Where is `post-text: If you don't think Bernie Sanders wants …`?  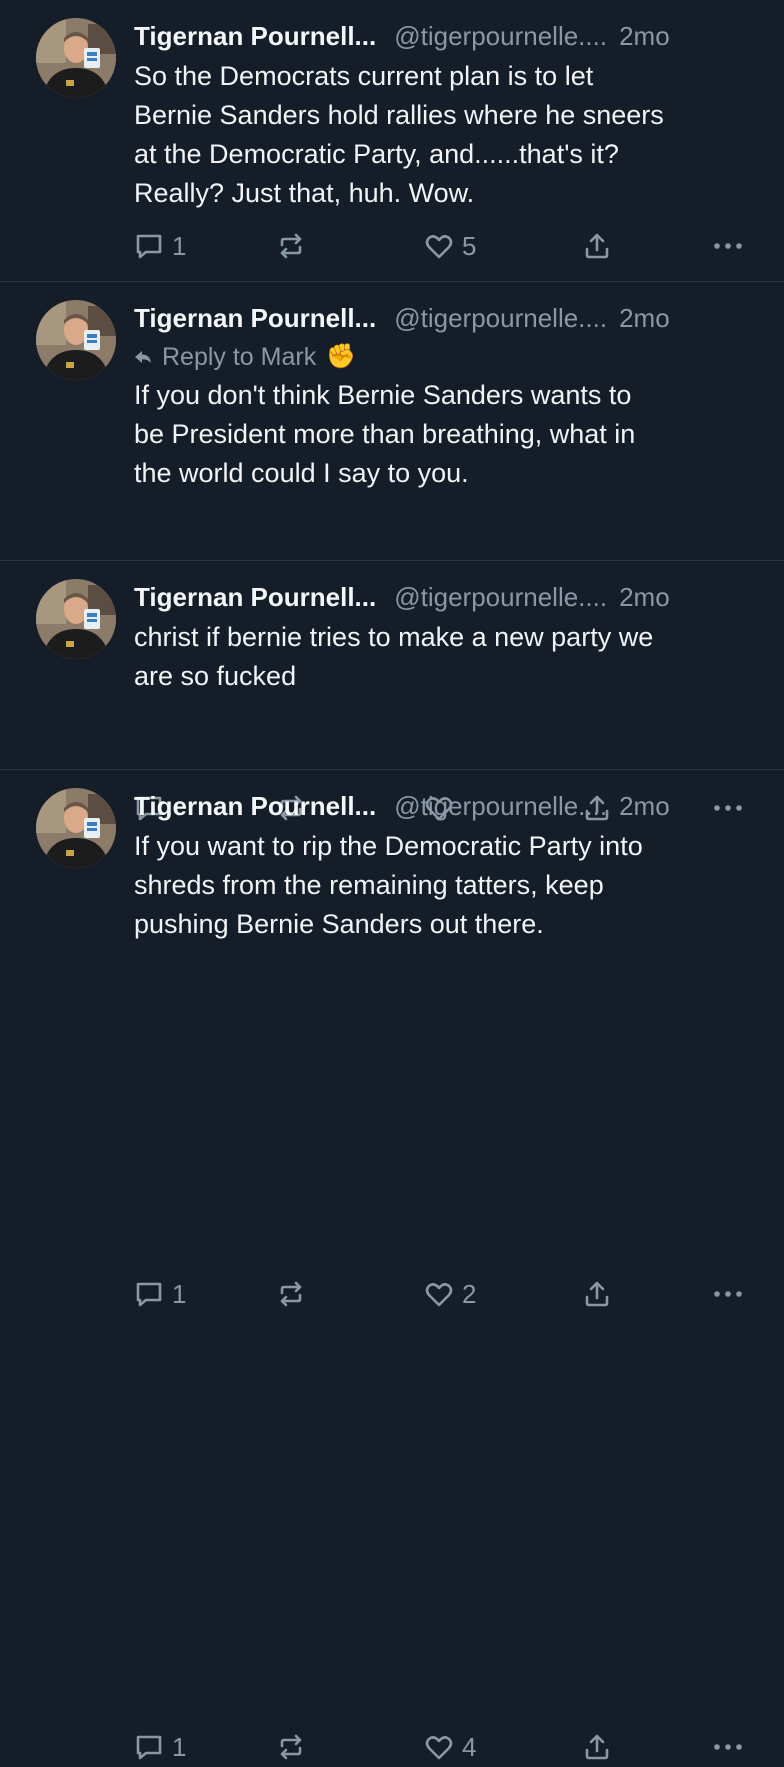
post-text: If you don't think Bernie Sanders wants … is located at coordinates (444, 434).